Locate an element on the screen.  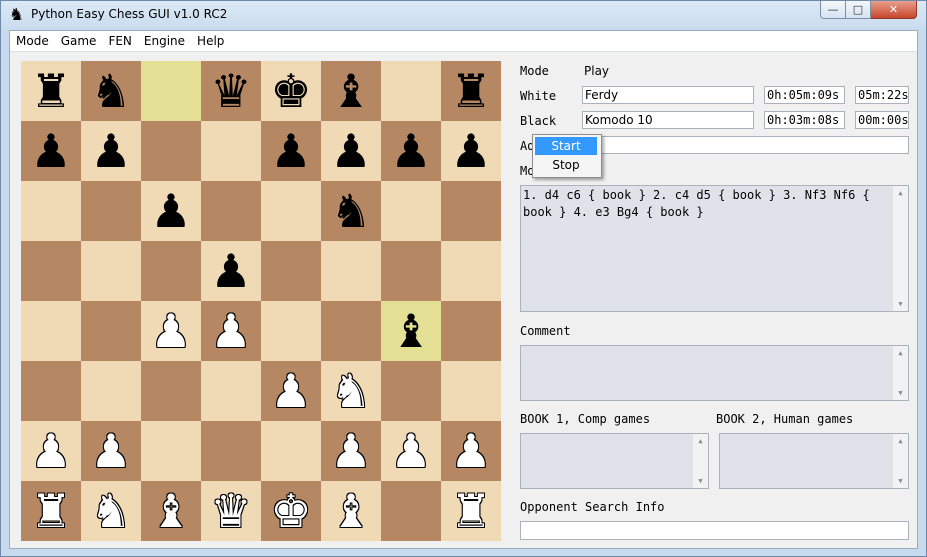
square-e2 is located at coordinates (291, 451).